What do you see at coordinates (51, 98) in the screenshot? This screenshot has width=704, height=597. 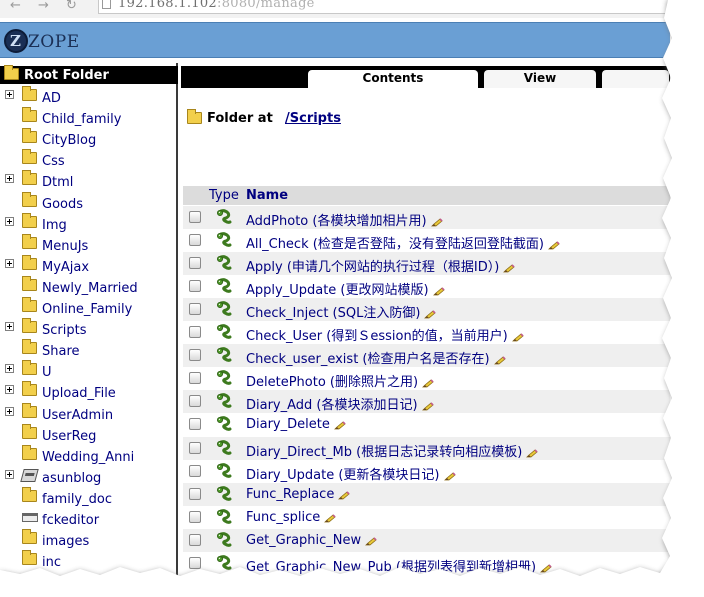 I see `tree-item-label: AD` at bounding box center [51, 98].